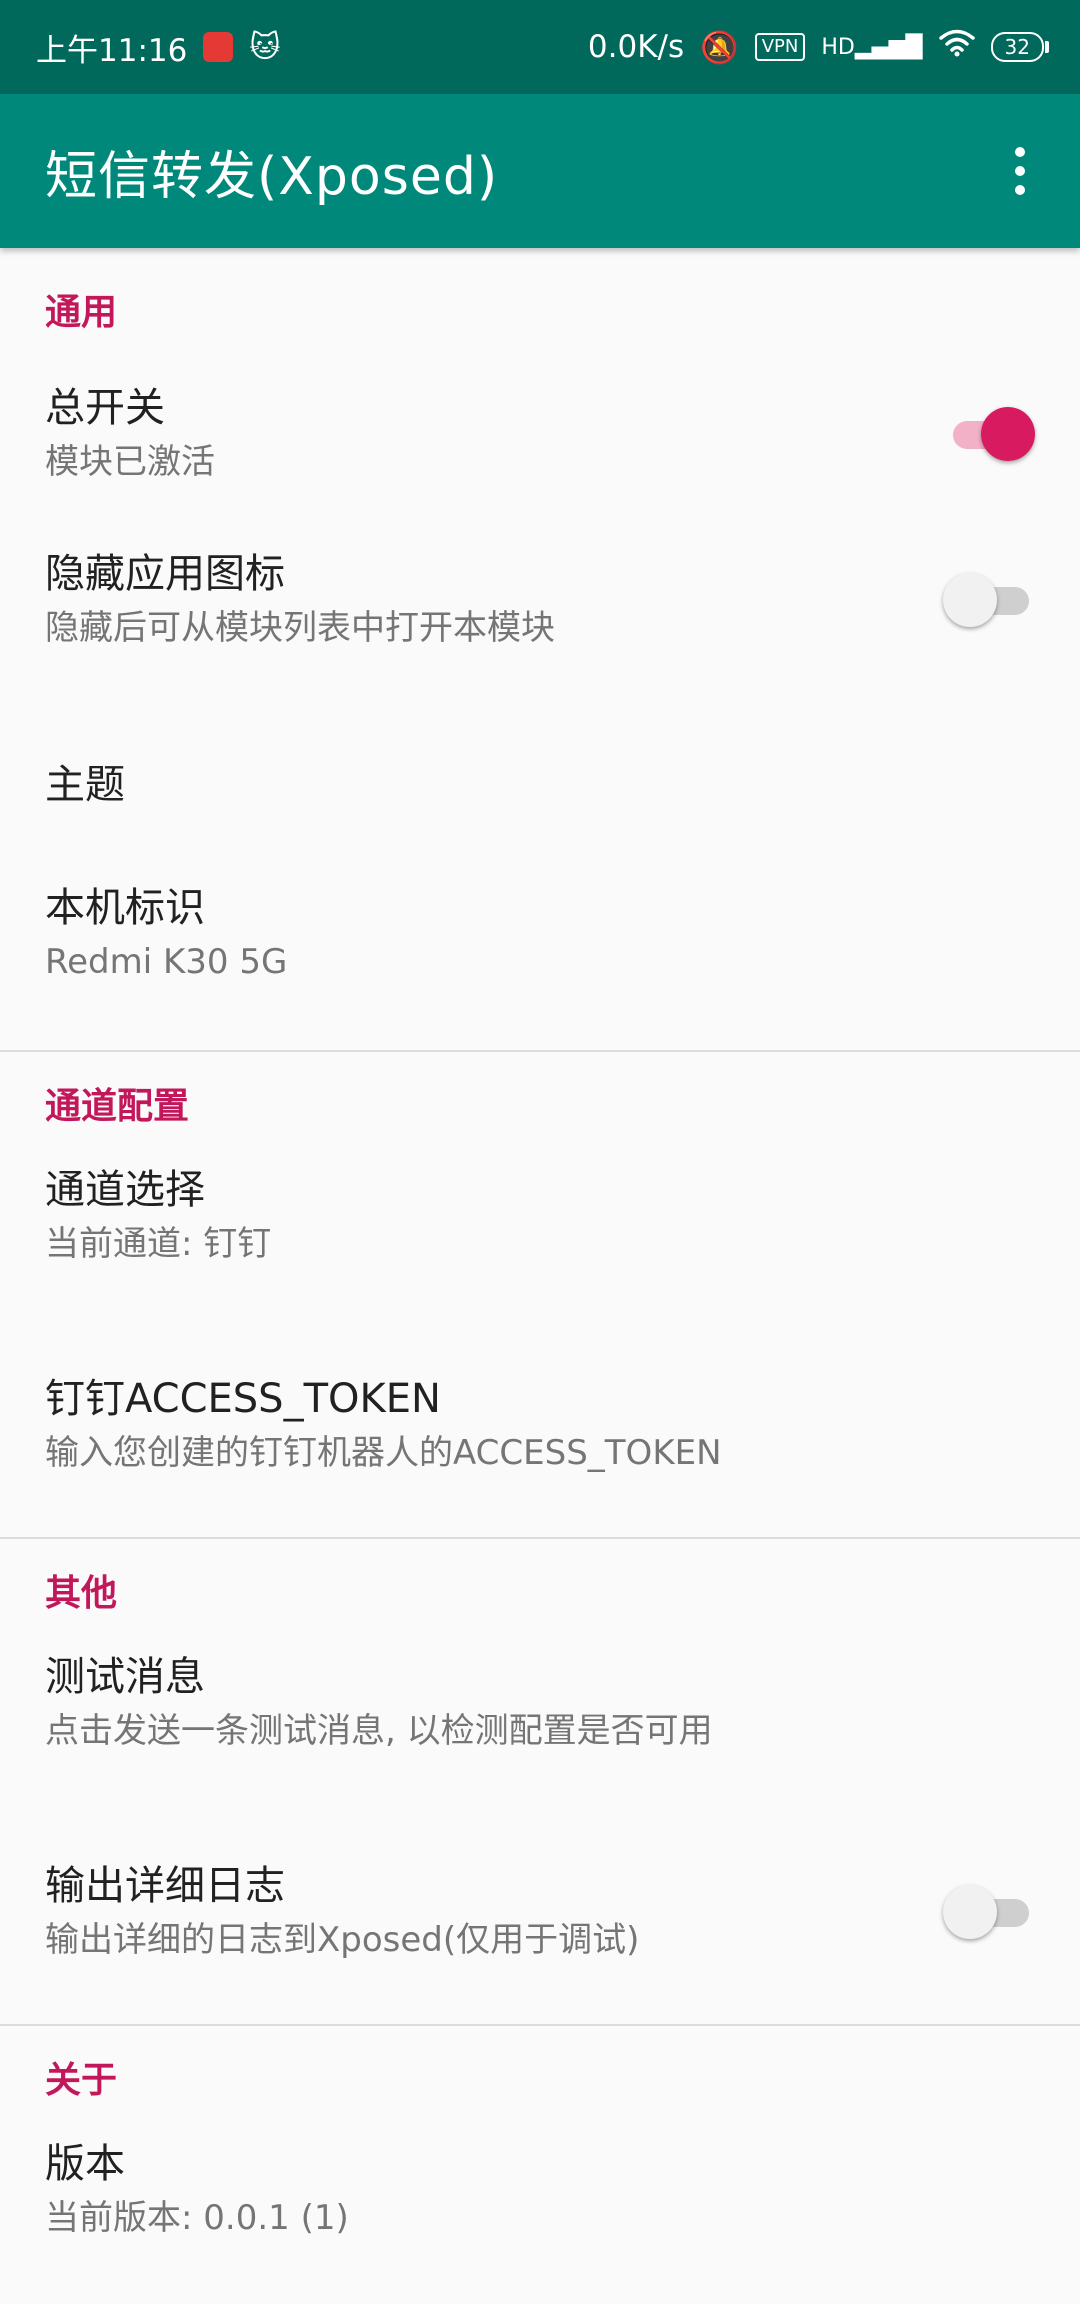 The width and height of the screenshot is (1080, 2304). What do you see at coordinates (379, 1703) in the screenshot?
I see `pref-text: 测试消息 点击发送一条测试消息, 以检测配置是否可用` at bounding box center [379, 1703].